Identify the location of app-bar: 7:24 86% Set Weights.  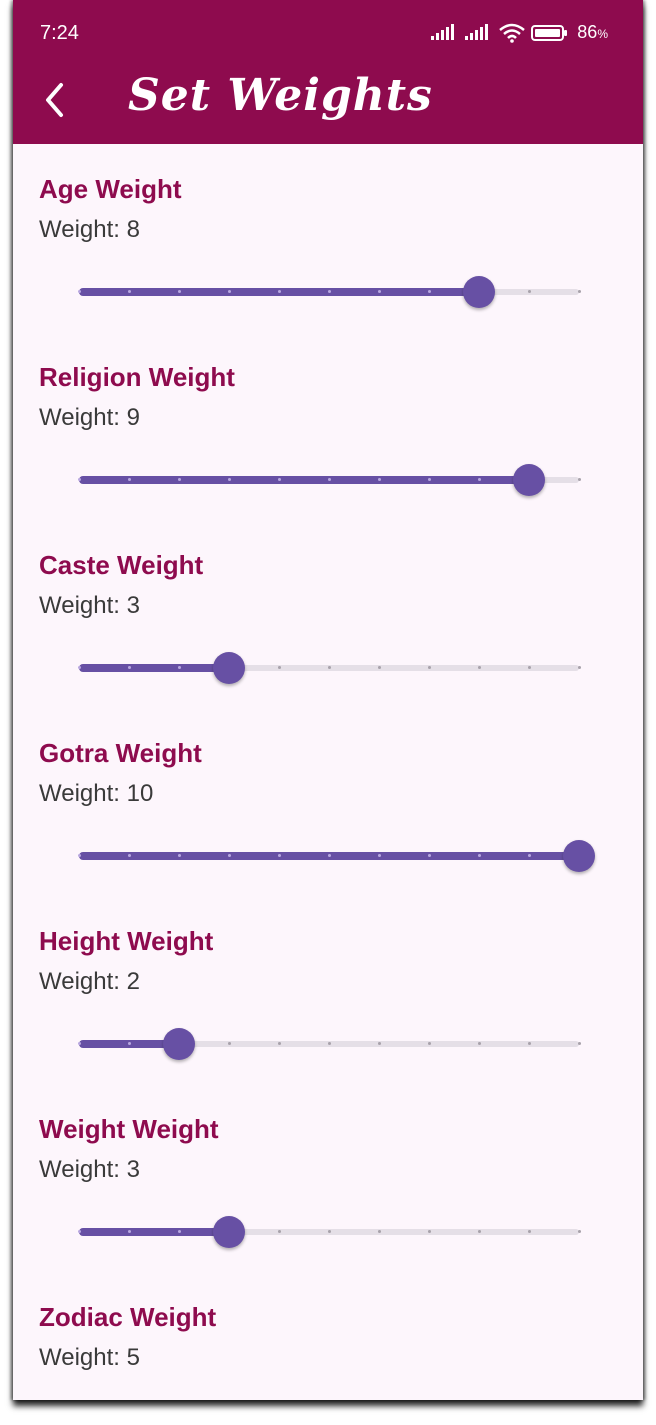
(328, 72).